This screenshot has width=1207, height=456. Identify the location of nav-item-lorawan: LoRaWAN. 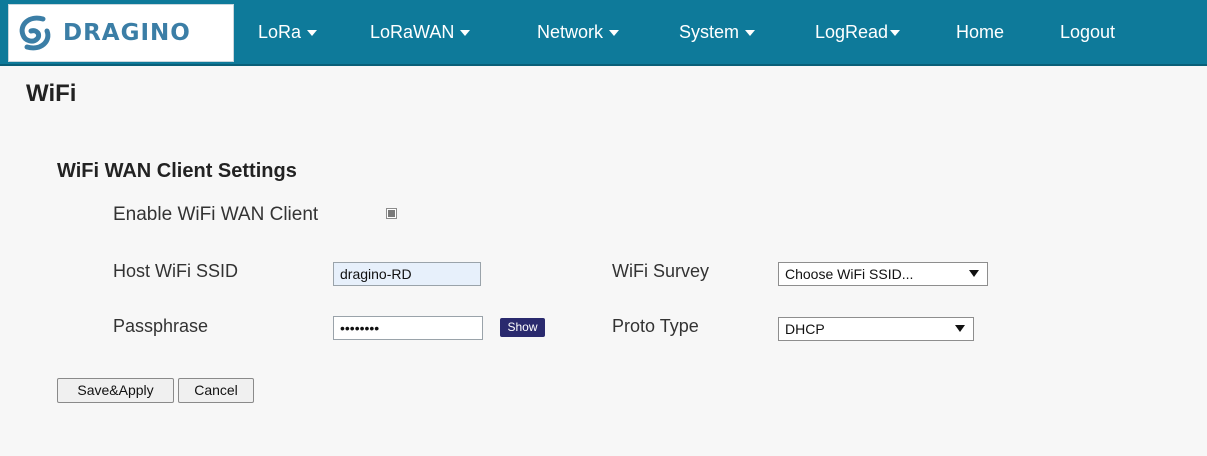
(420, 32).